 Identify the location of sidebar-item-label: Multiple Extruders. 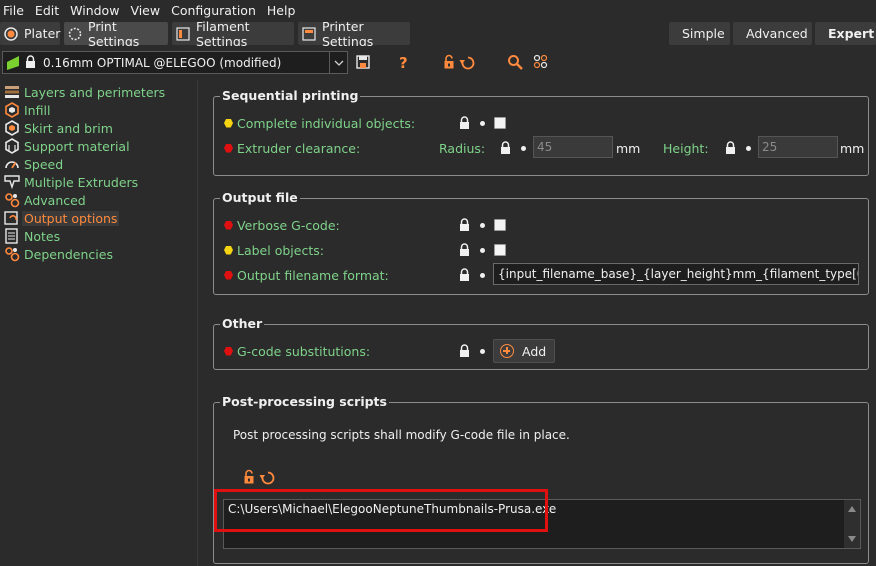
(81, 182).